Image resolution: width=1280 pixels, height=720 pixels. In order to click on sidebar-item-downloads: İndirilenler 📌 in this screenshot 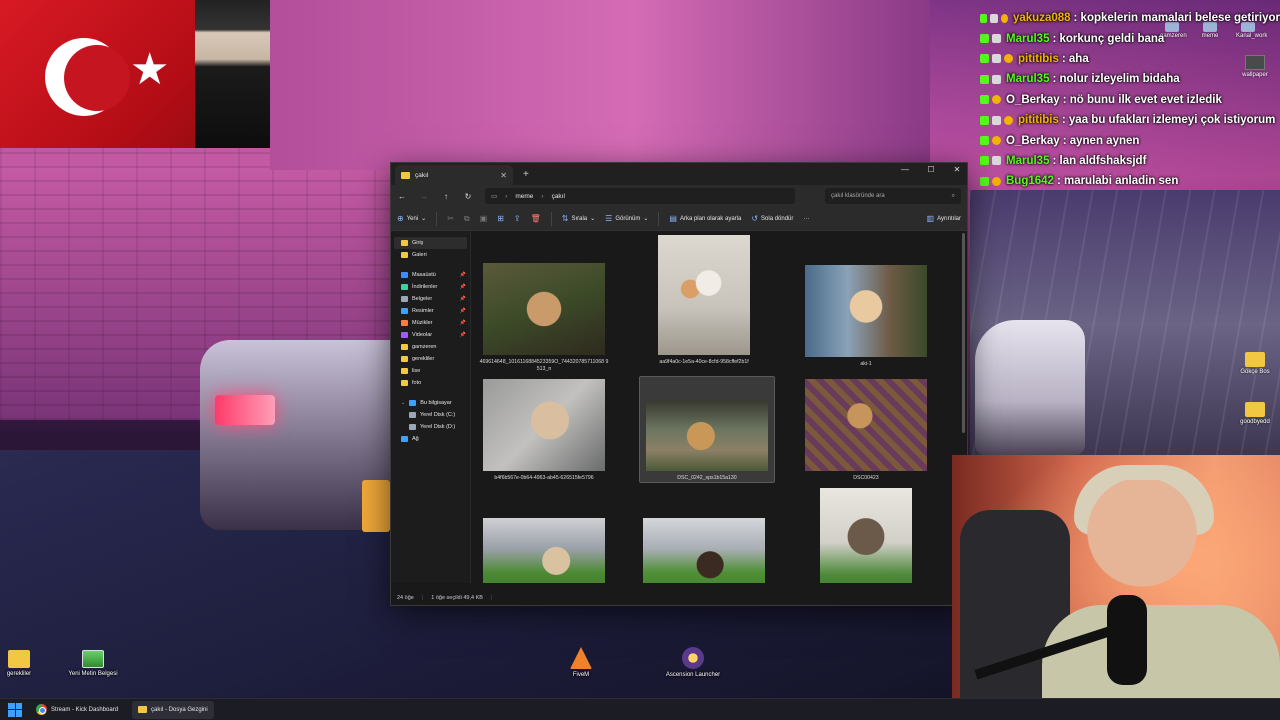, I will do `click(430, 287)`.